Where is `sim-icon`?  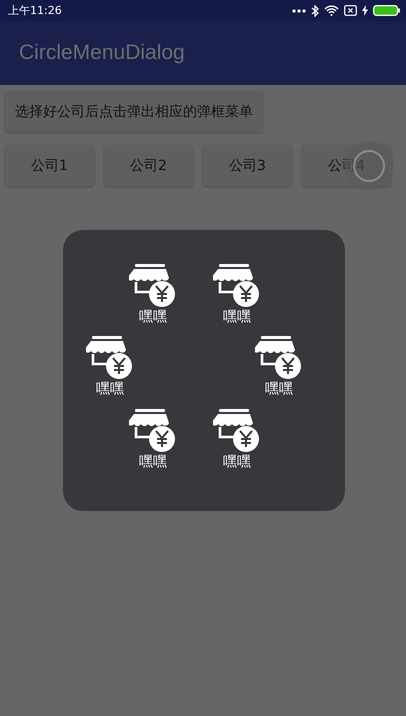 sim-icon is located at coordinates (350, 10).